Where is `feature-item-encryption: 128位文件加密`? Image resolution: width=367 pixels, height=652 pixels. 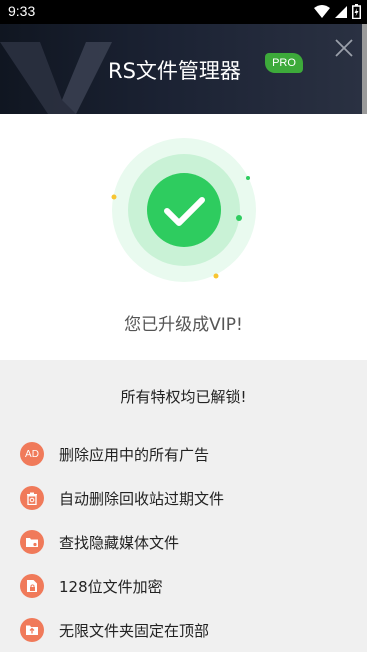
feature-item-encryption: 128位文件加密 is located at coordinates (91, 586).